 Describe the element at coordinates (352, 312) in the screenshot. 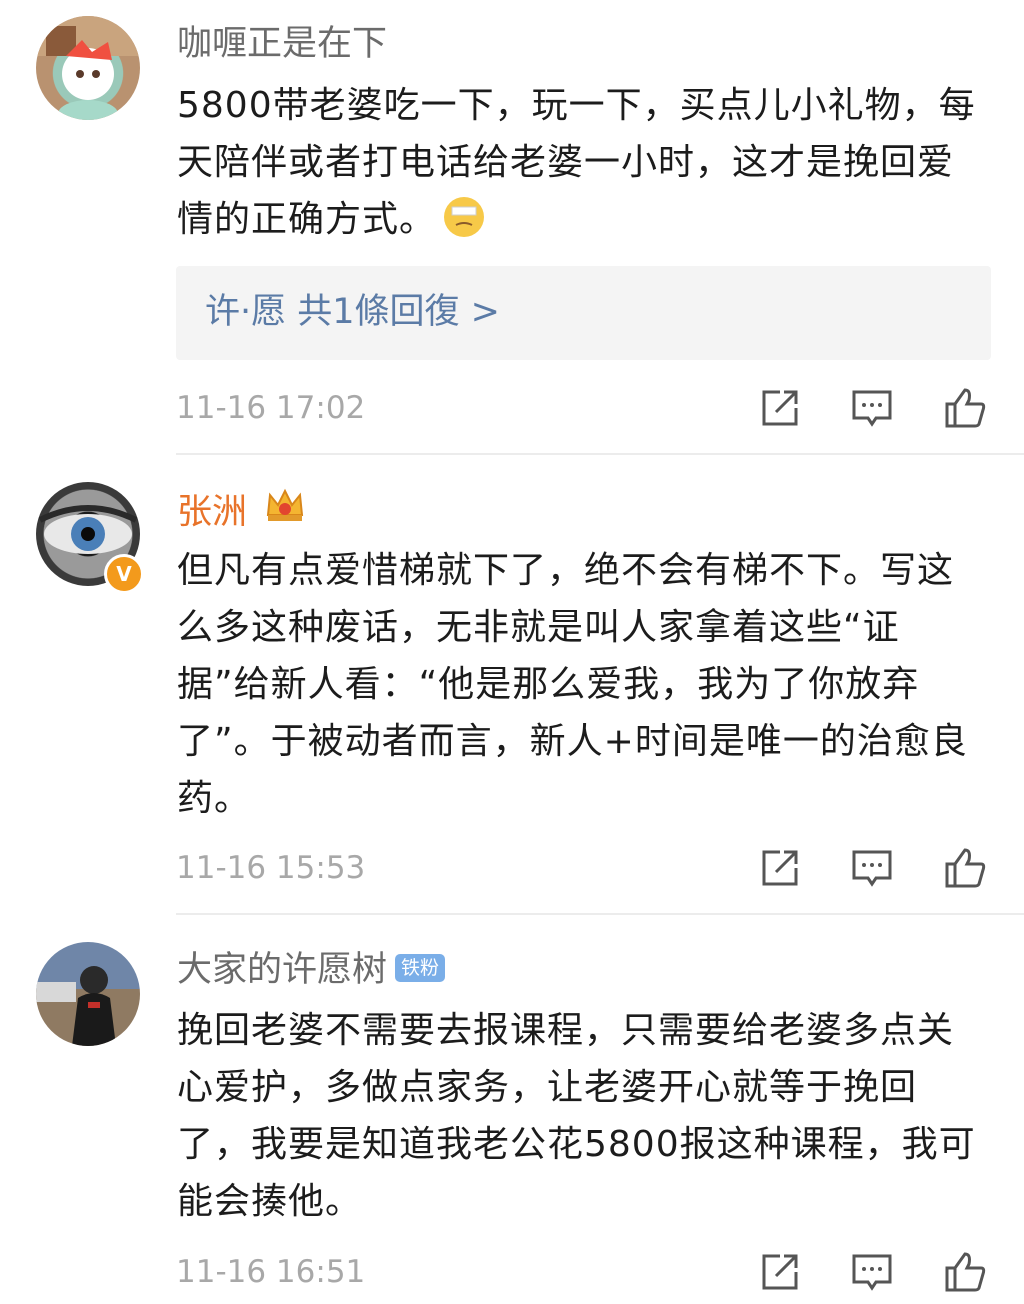

I see `reply-preview-text: 许·愿 共1條回復 >` at that location.